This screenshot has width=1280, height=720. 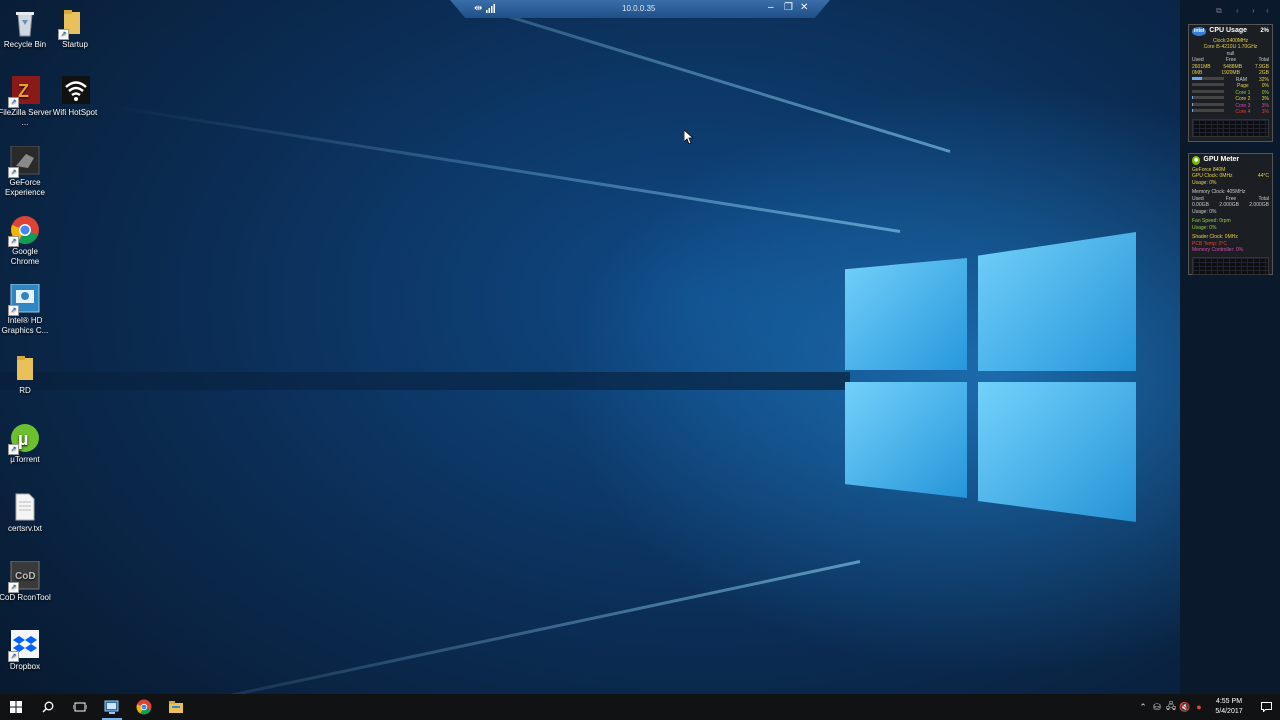 I want to click on folder-icon: ↗, so click(x=74, y=24).